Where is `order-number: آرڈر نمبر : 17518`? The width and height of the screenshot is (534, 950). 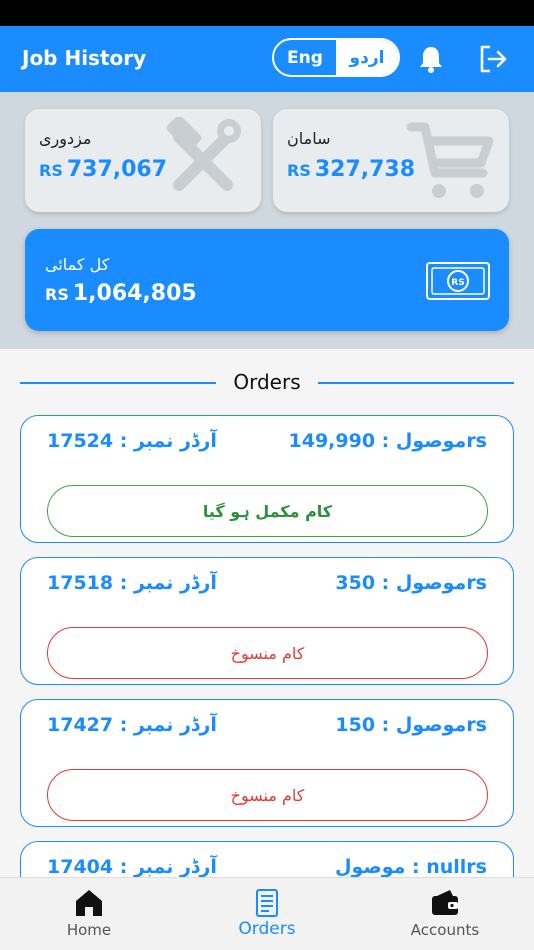
order-number: آرڈر نمبر : 17518 is located at coordinates (132, 583).